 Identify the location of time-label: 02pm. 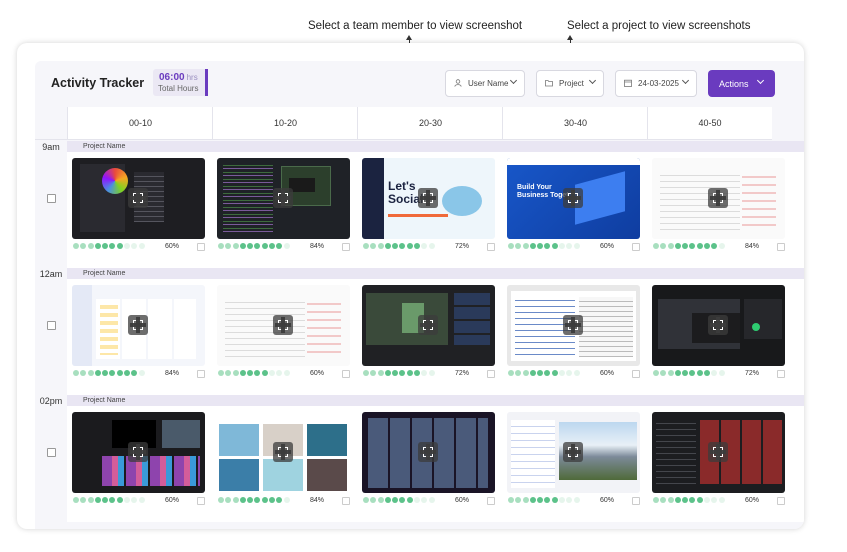
(51, 401).